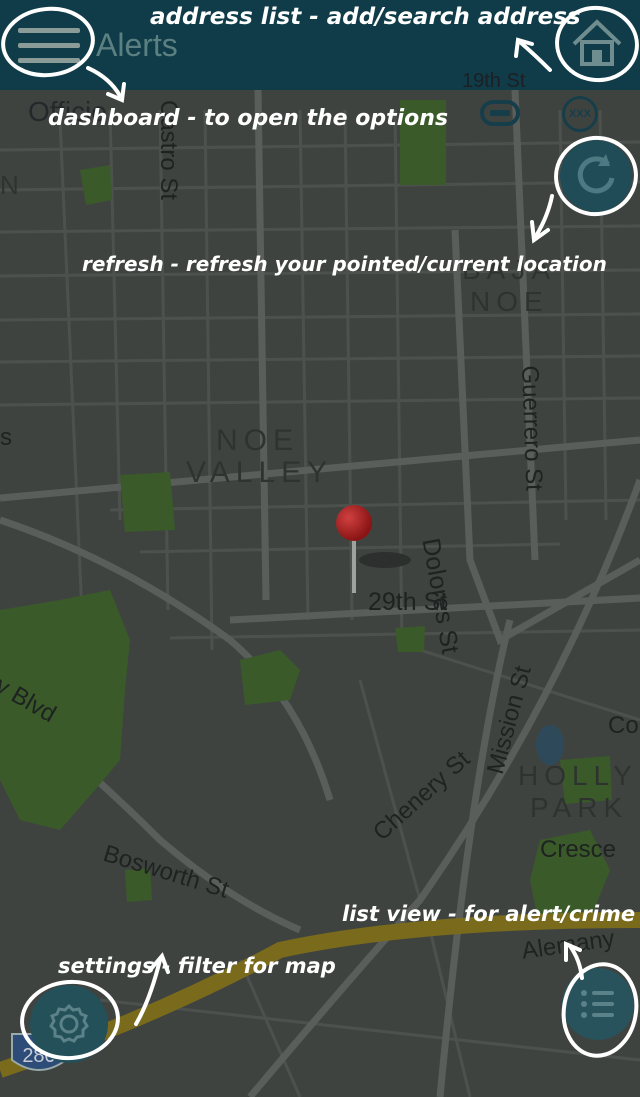 The height and width of the screenshot is (1097, 640). Describe the element at coordinates (365, 17) in the screenshot. I see `annotation-address-list: address list - add/search address` at that location.